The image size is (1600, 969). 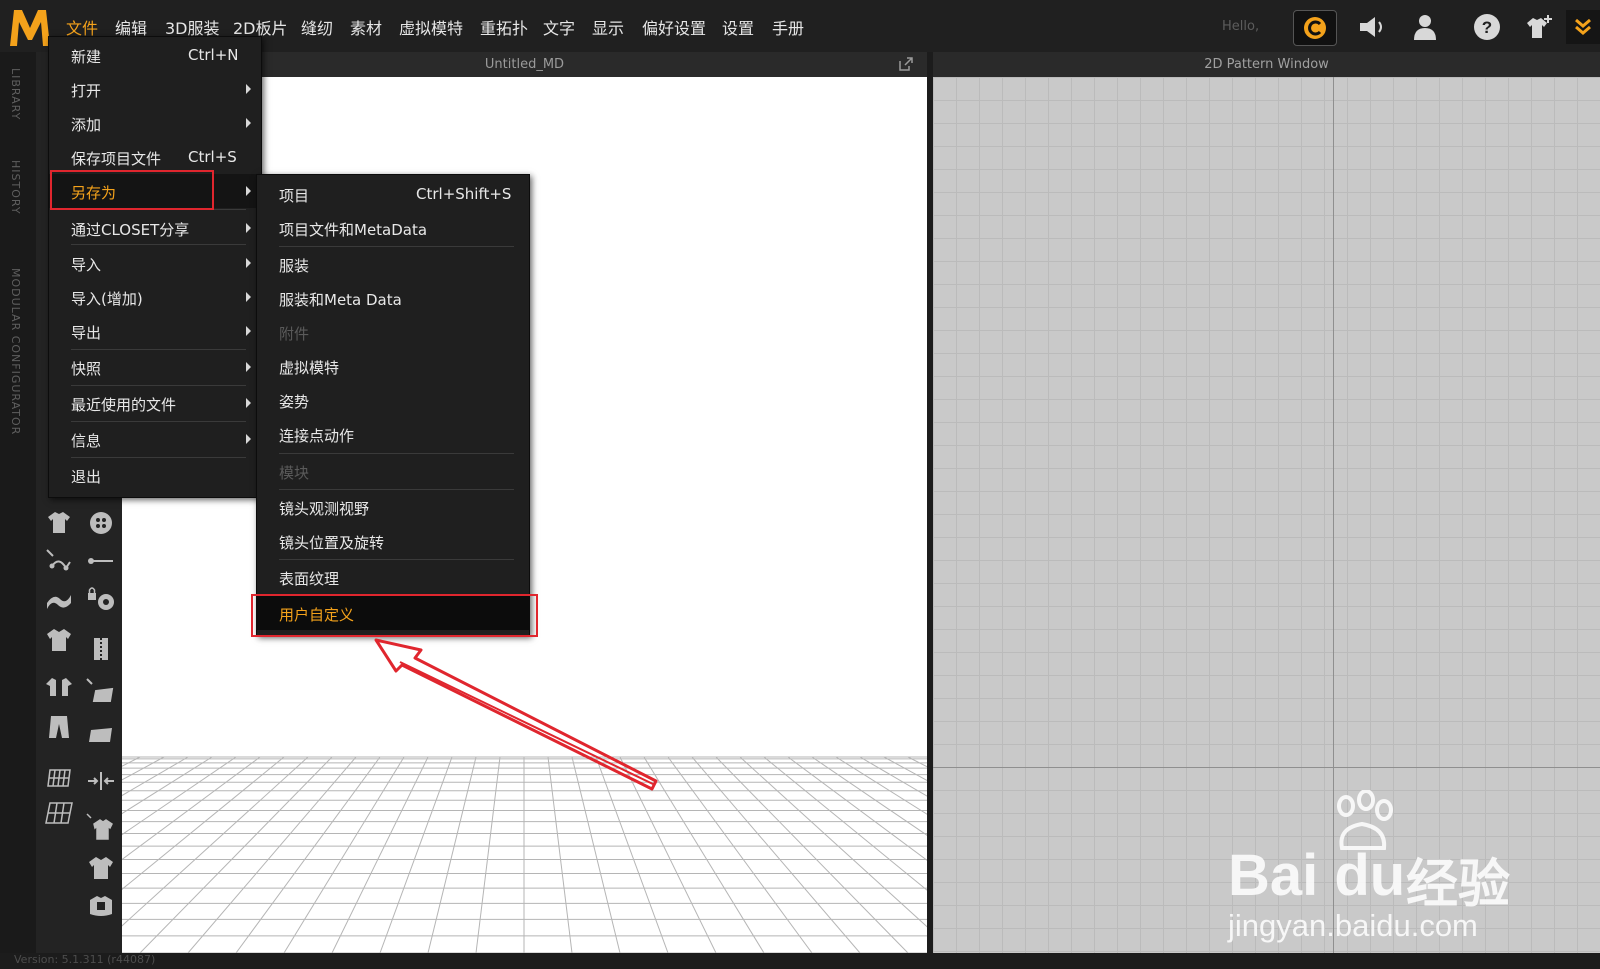 I want to click on hello-text: Hello,, so click(x=1241, y=26).